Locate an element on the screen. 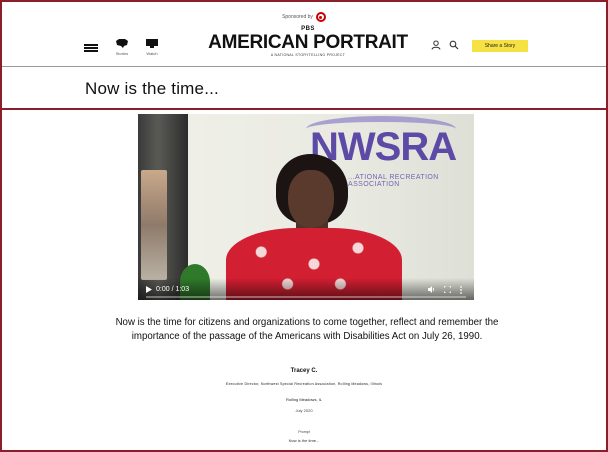  sponsor-line: Sponsored by is located at coordinates (304, 17).